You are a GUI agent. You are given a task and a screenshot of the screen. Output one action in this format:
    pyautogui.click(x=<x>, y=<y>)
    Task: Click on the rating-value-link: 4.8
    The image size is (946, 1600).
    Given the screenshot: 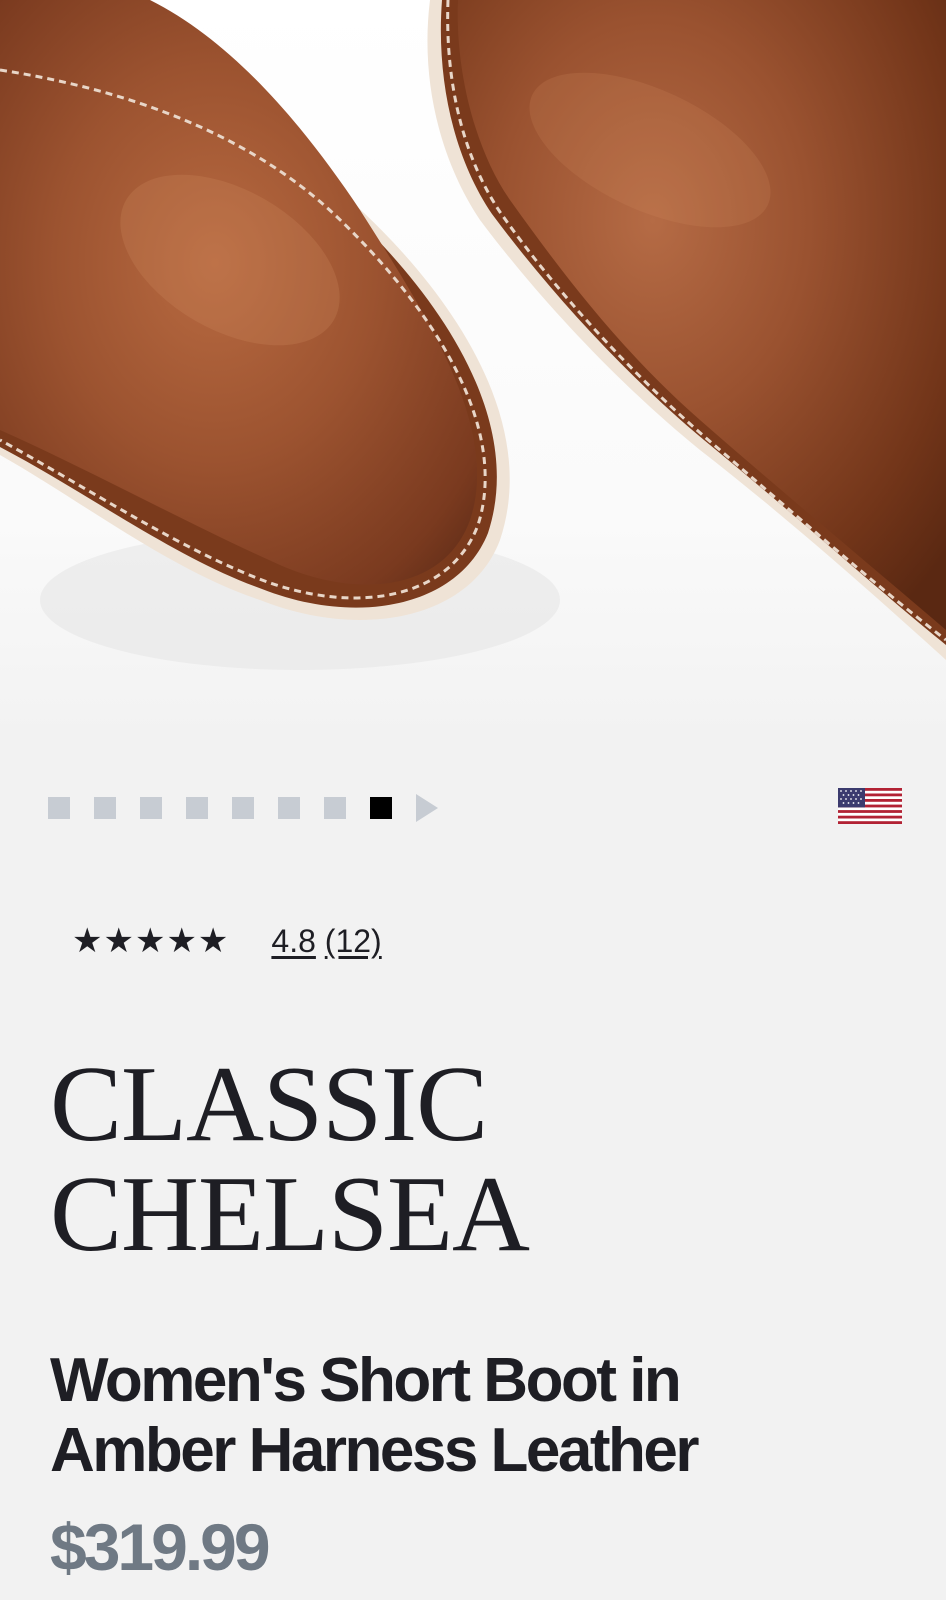 What is the action you would take?
    pyautogui.click(x=293, y=941)
    